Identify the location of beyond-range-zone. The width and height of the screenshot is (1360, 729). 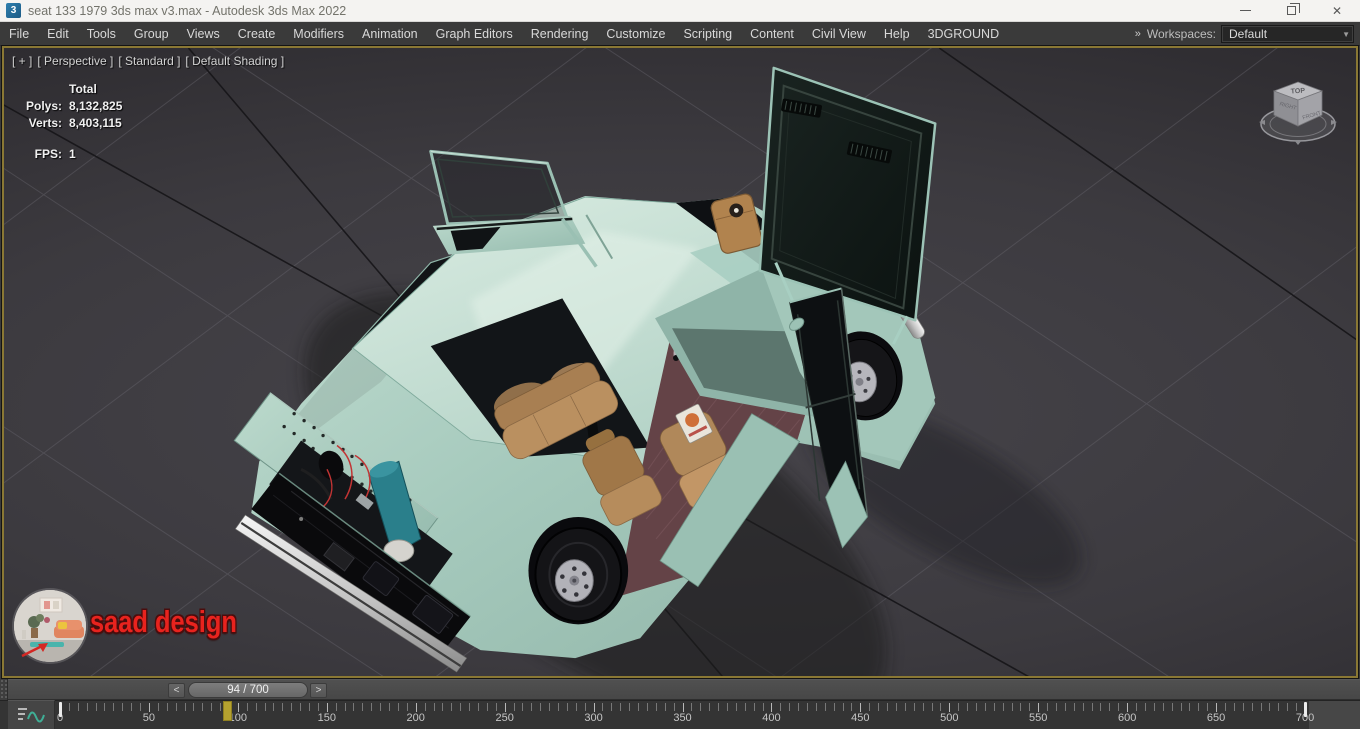
(1334, 715).